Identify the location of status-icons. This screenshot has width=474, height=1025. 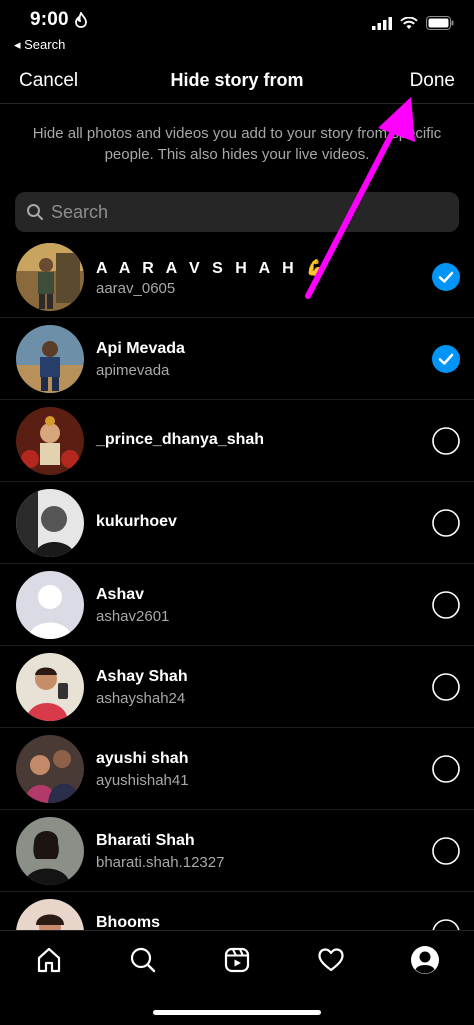
(413, 23).